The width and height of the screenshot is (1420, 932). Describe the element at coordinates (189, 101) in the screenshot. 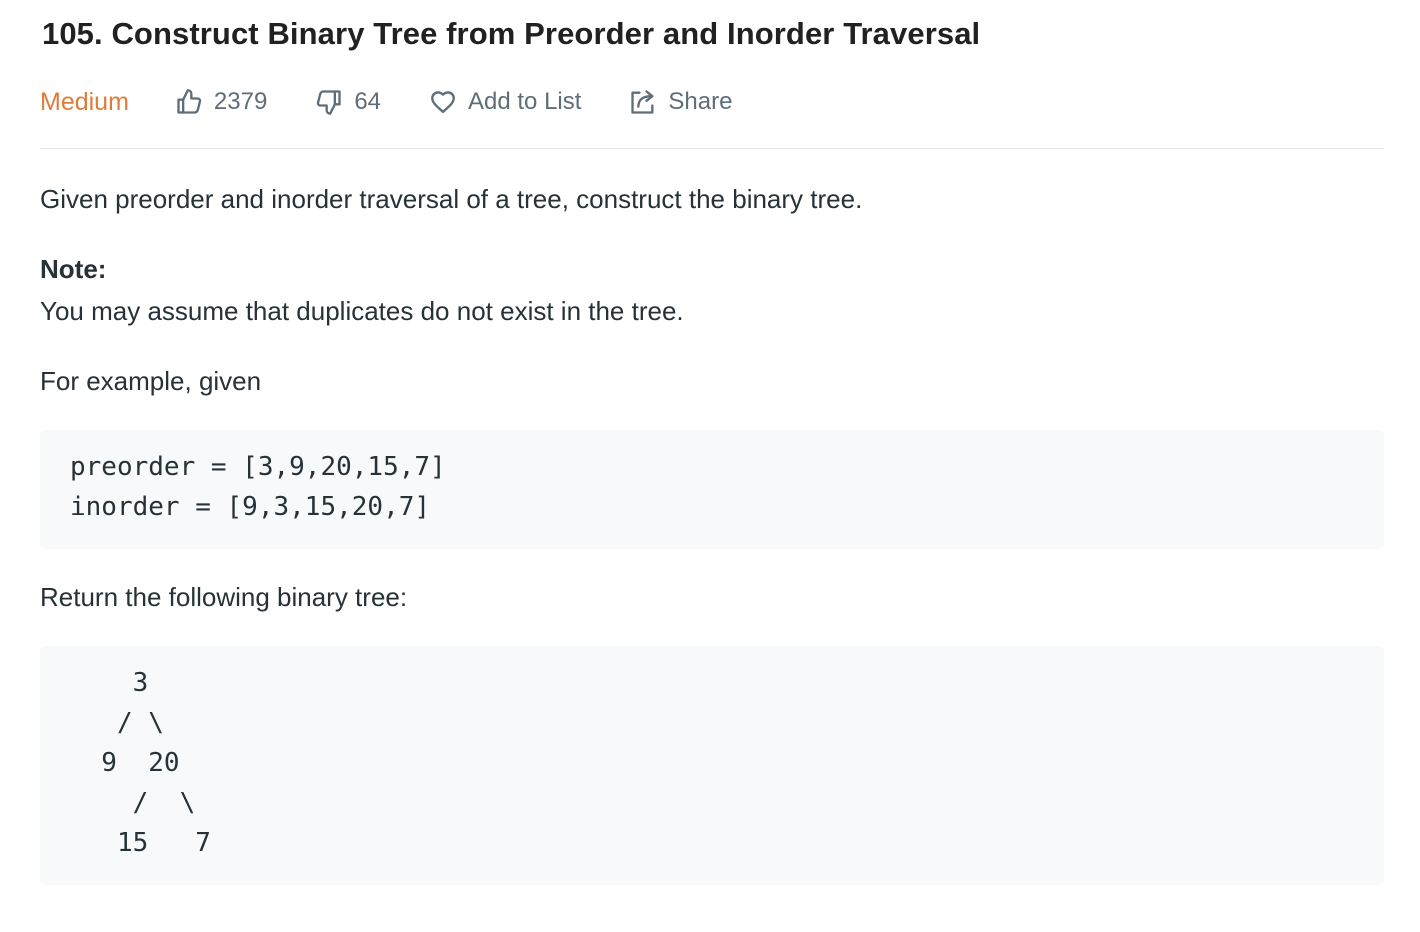

I see `thumbs-up-icon` at that location.